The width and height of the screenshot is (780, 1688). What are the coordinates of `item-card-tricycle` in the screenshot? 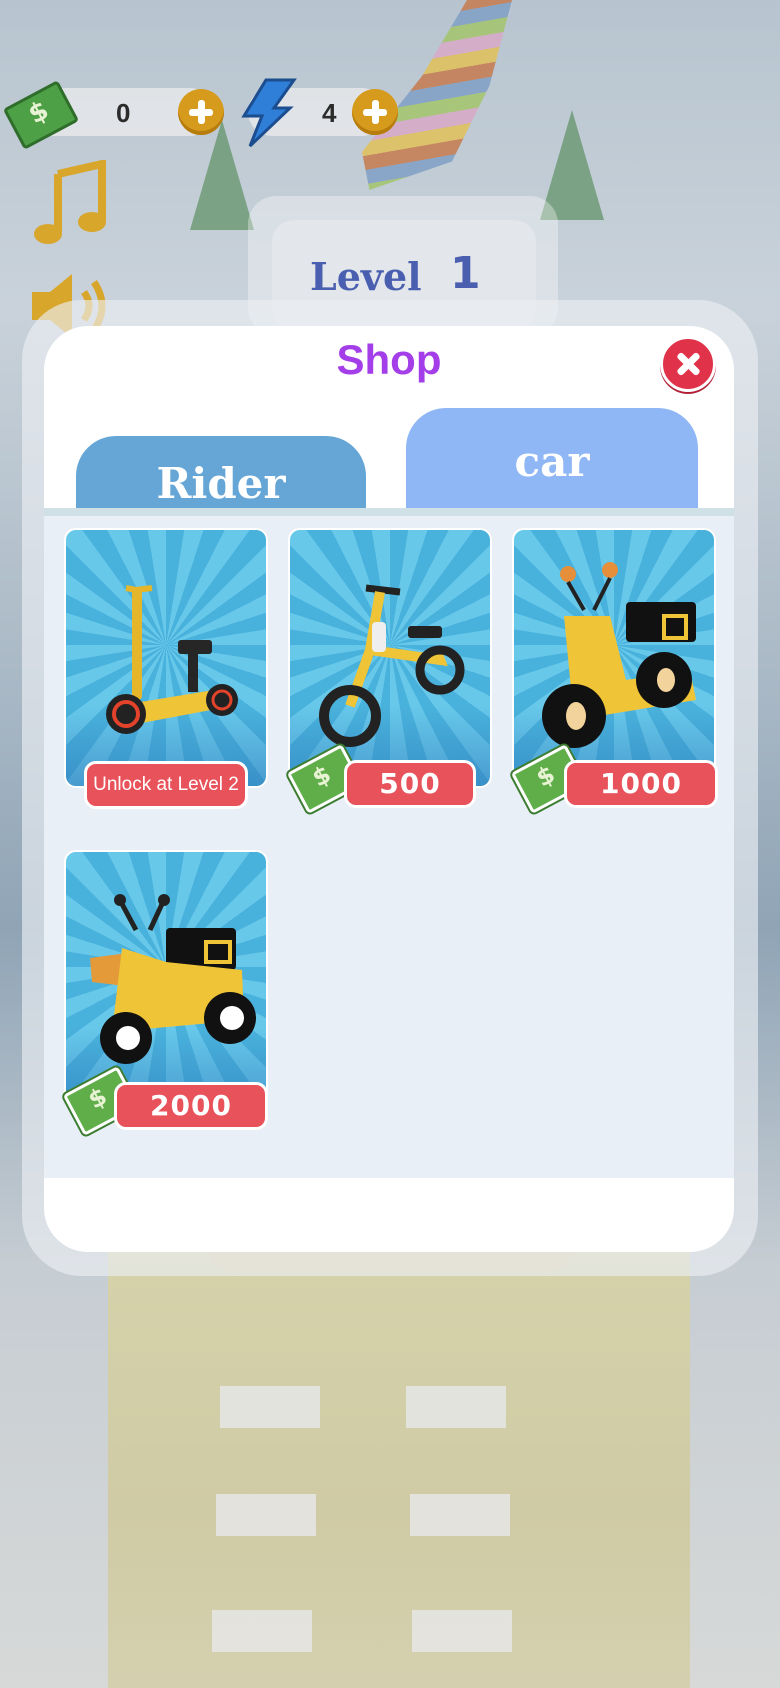 It's located at (166, 980).